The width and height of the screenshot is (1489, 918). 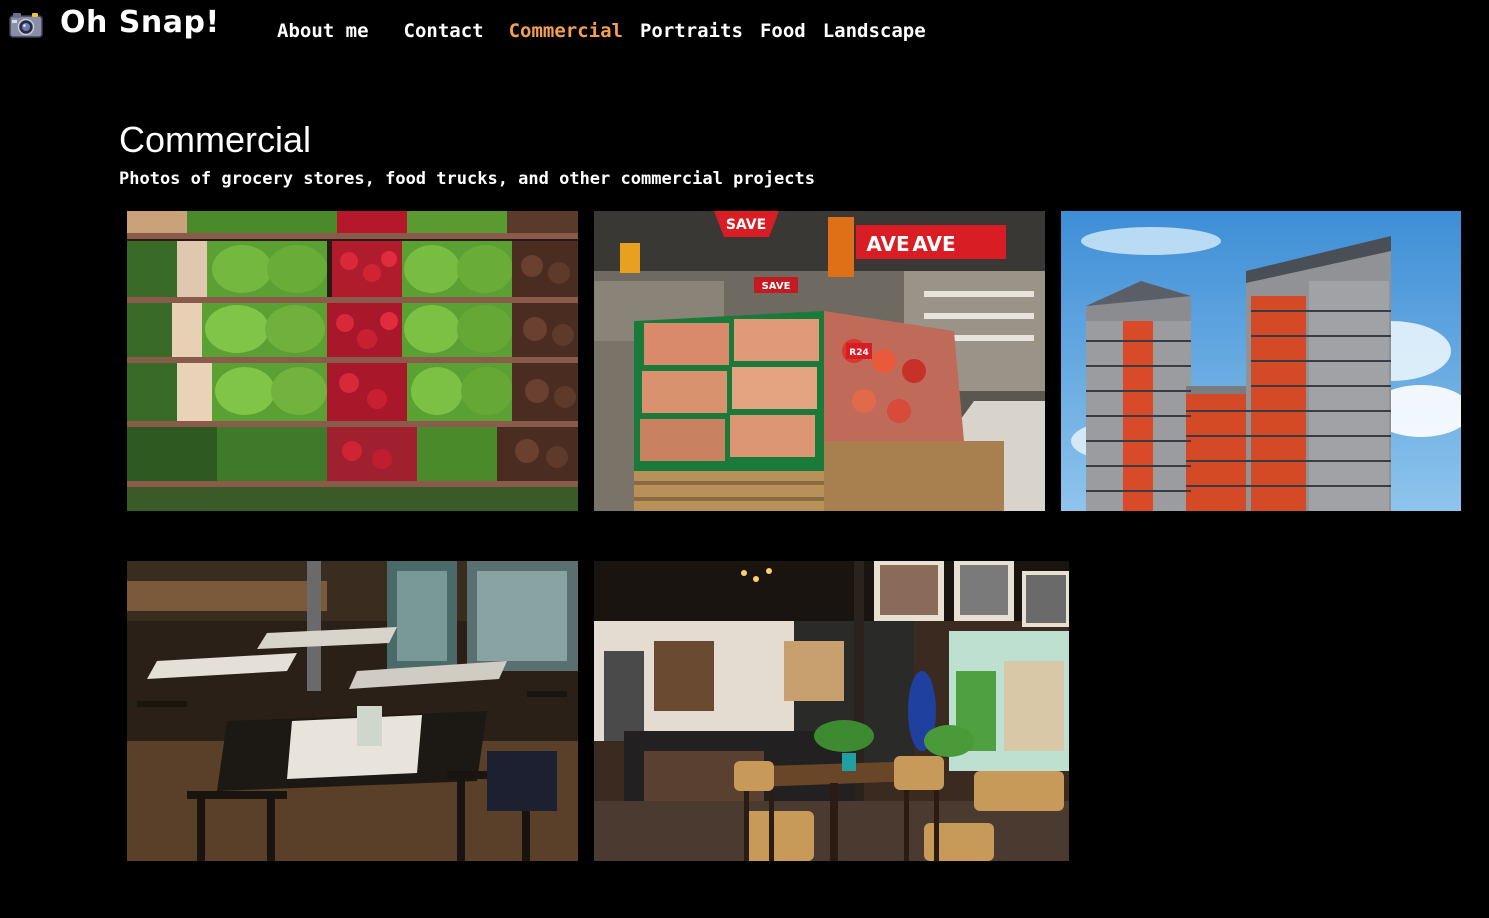 I want to click on camera-icon, so click(x=26, y=25).